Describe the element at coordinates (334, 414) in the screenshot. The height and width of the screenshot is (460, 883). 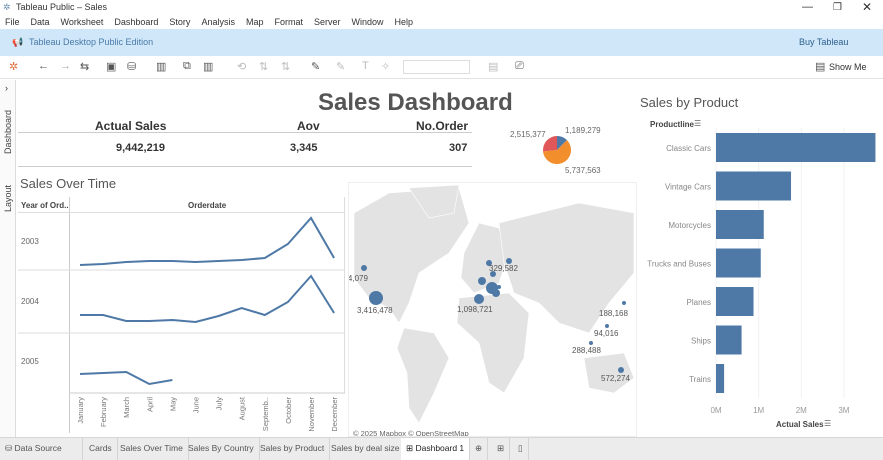
I see `month-tick-label: December` at that location.